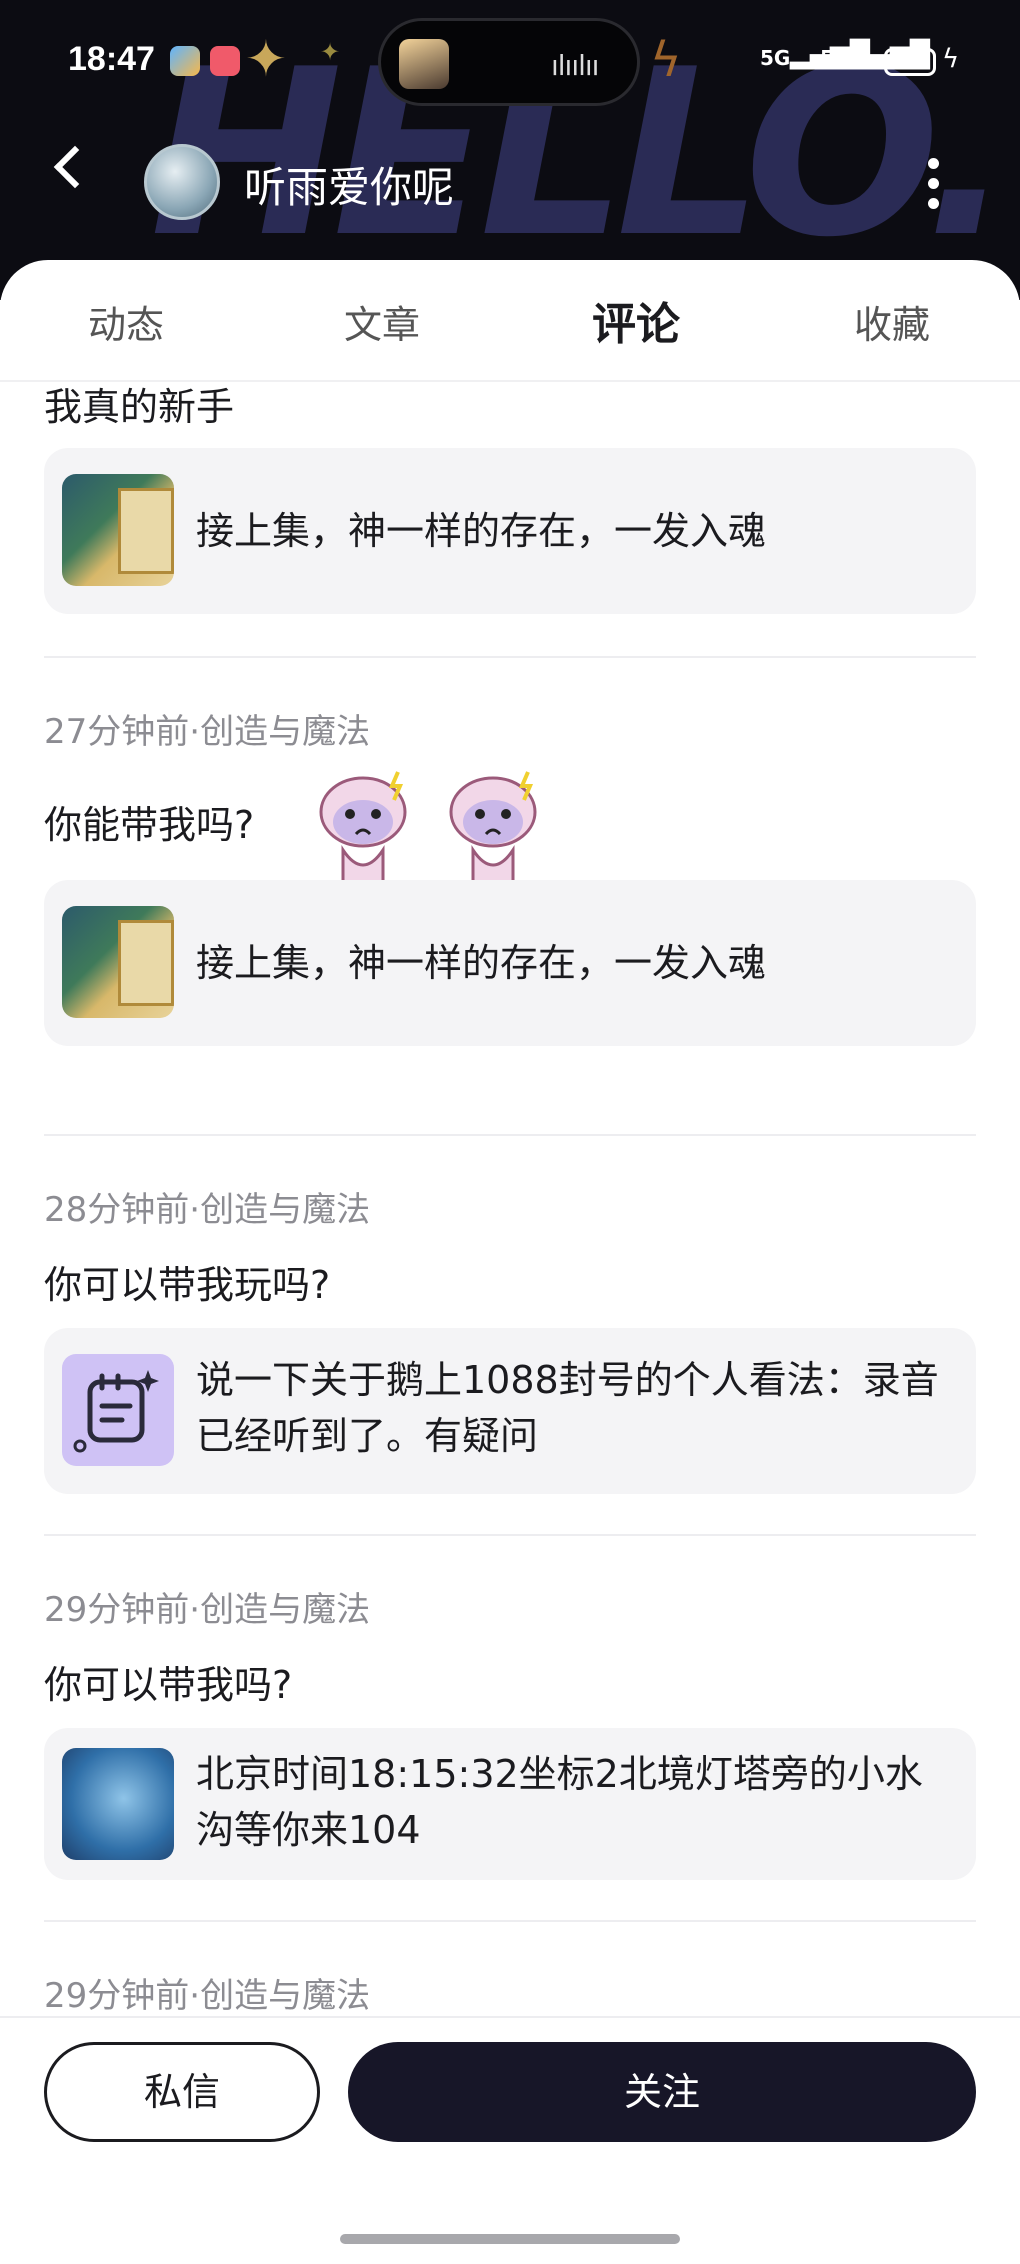  I want to click on linked-post-card: 北京时间18:15:32坐标2北境灯塔旁的小水沟等你来104, so click(510, 1804).